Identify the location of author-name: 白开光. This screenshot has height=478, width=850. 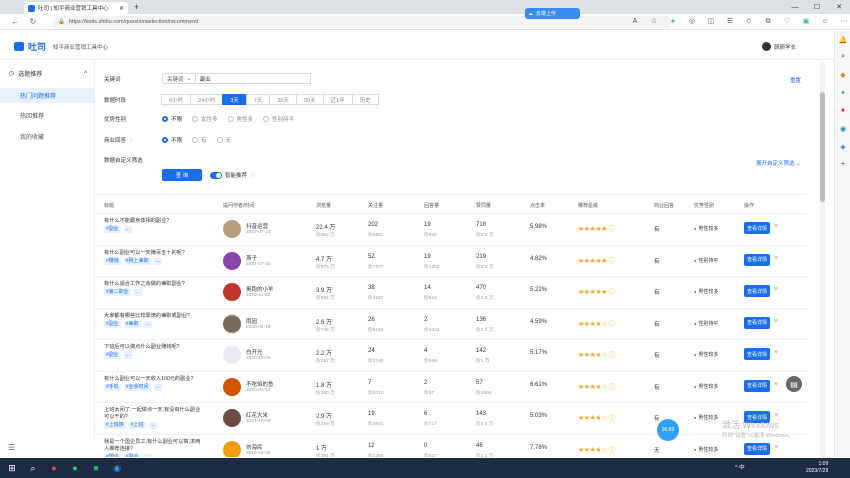
(254, 352).